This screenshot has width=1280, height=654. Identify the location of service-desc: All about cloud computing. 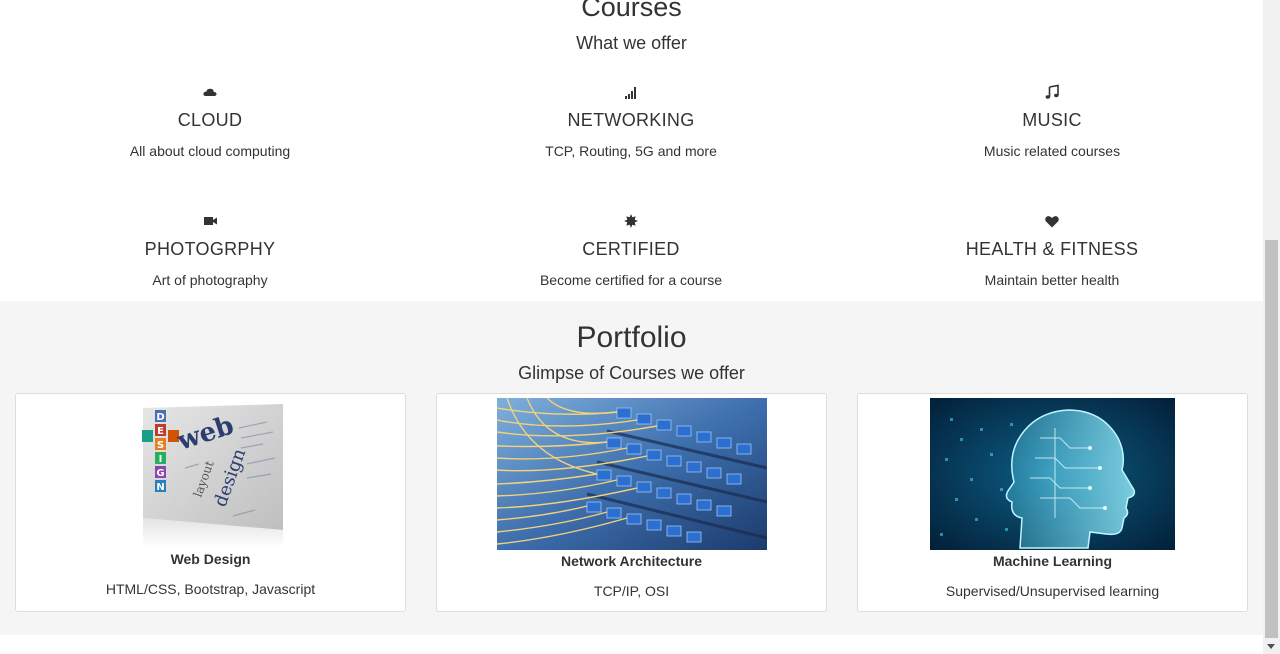
(210, 151).